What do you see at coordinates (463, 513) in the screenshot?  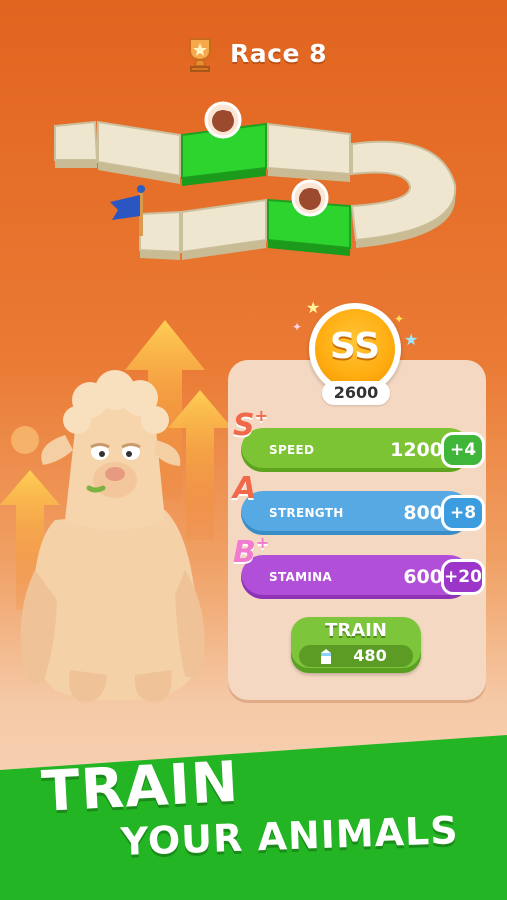 I see `stat-bonus: +8` at bounding box center [463, 513].